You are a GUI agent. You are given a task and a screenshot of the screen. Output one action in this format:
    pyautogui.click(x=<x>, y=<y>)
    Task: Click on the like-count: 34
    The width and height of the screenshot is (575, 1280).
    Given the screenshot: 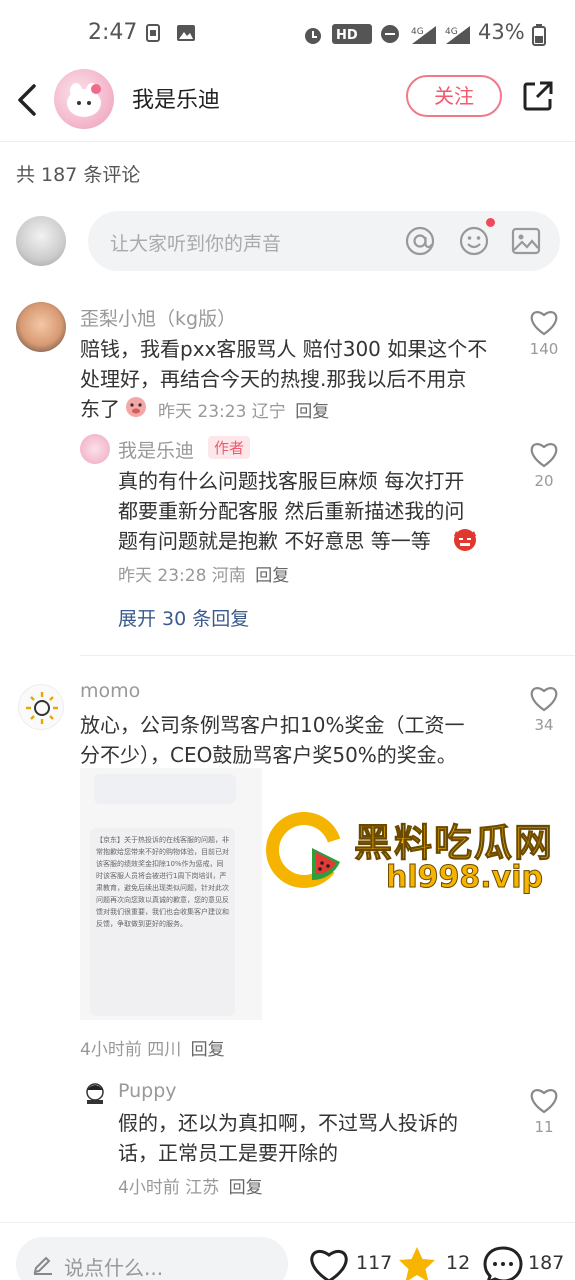 What is the action you would take?
    pyautogui.click(x=544, y=725)
    